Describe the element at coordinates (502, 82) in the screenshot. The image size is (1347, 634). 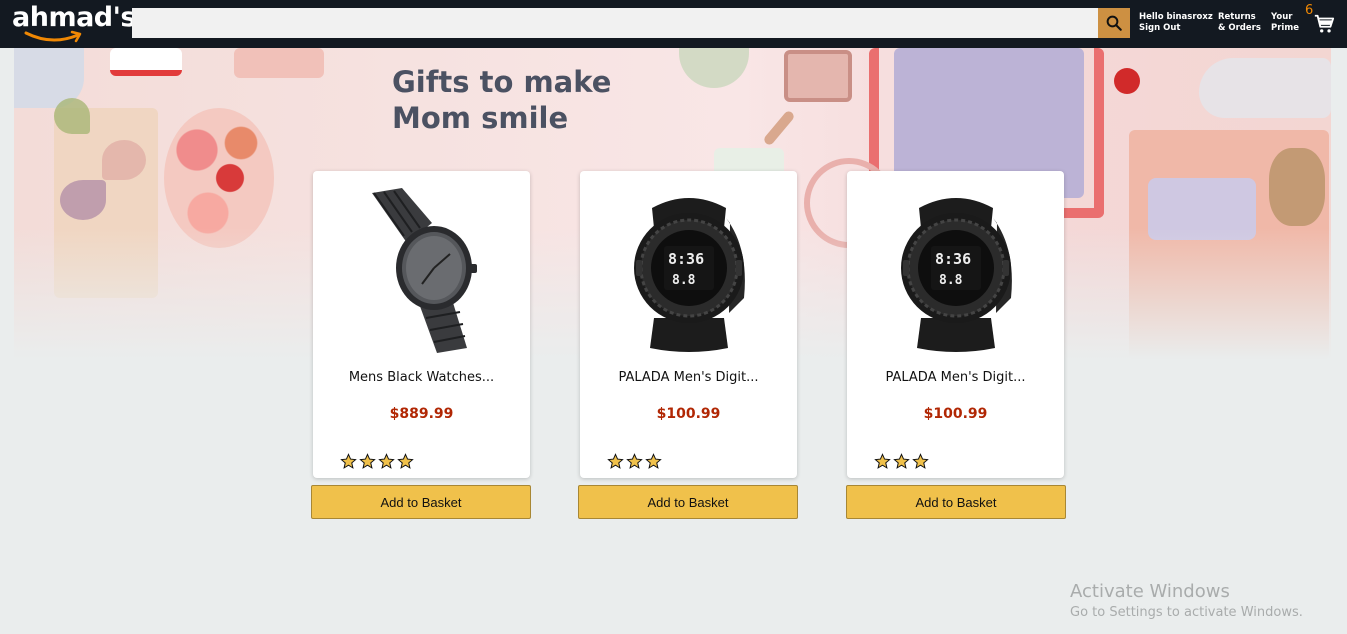
I see `hero-title-line1: Gifts to make` at that location.